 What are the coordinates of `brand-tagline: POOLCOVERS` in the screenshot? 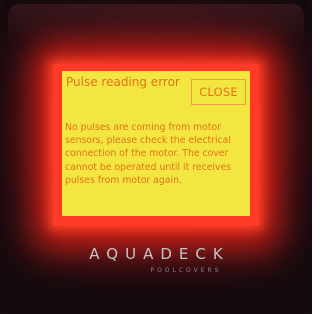 It's located at (186, 270).